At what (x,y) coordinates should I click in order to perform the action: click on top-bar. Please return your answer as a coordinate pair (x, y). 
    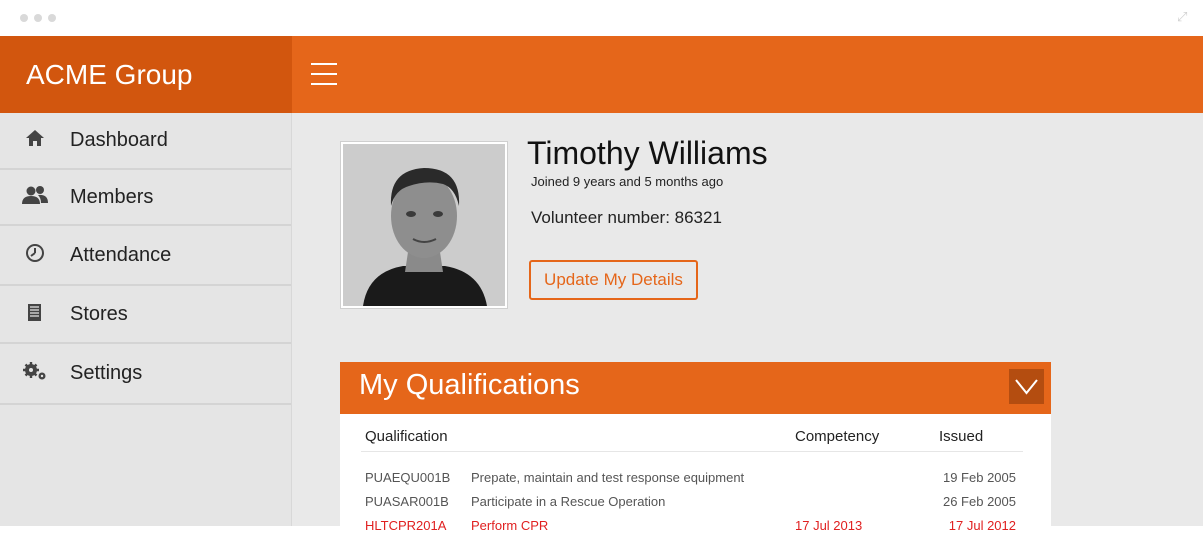
    Looking at the image, I should click on (747, 74).